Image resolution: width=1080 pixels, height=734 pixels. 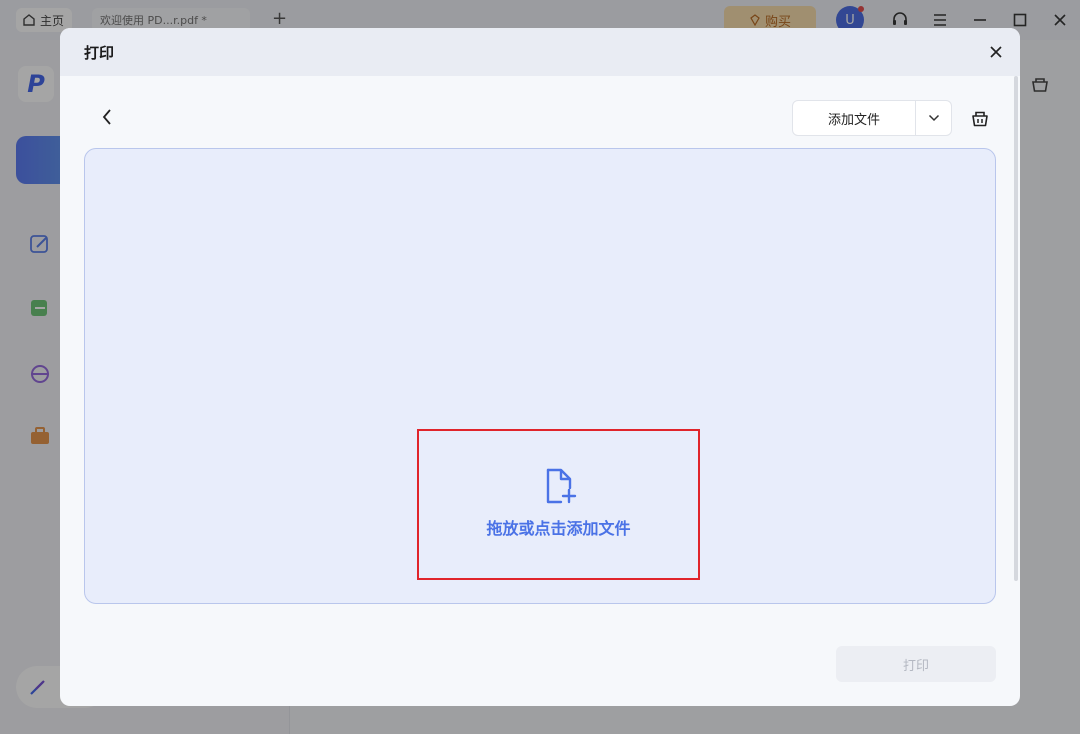 What do you see at coordinates (558, 528) in the screenshot?
I see `dropzone-label: 拖放或点击添加文件` at bounding box center [558, 528].